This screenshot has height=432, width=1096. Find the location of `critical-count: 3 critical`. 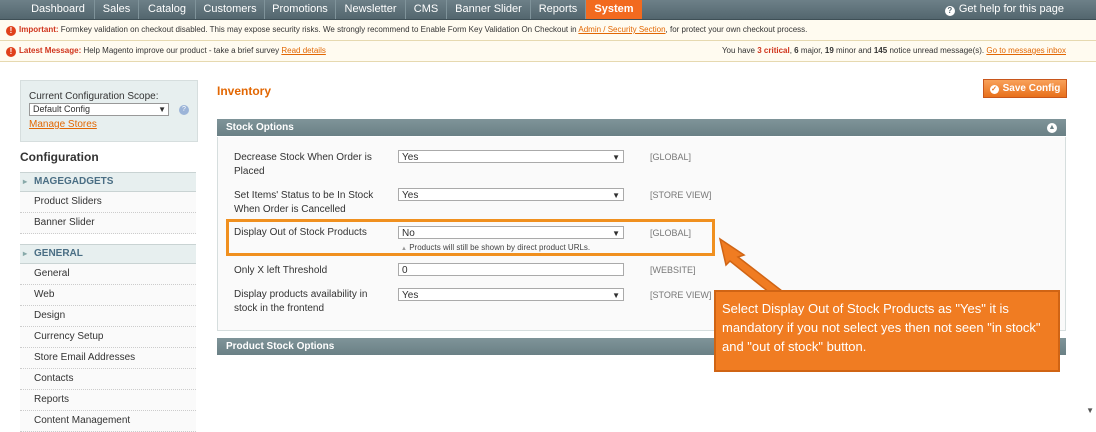

critical-count: 3 critical is located at coordinates (773, 50).